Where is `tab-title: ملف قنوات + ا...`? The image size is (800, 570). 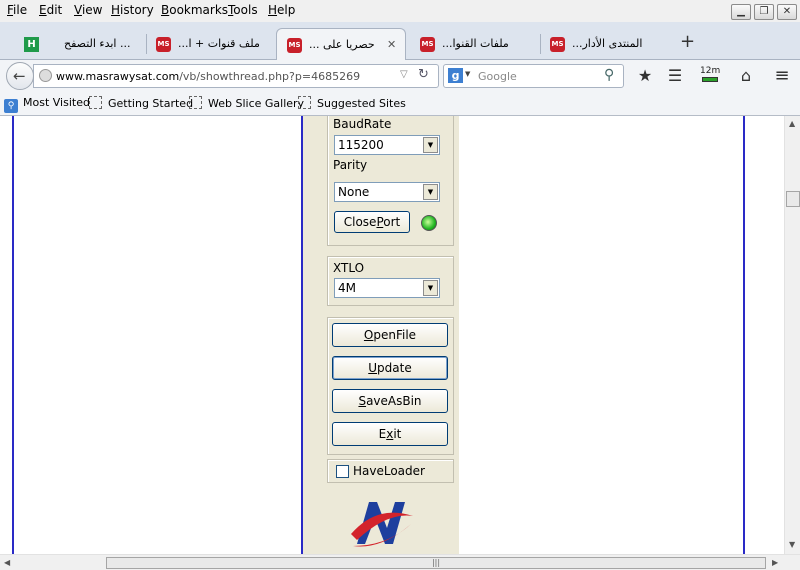 tab-title: ملف قنوات + ا... is located at coordinates (219, 43).